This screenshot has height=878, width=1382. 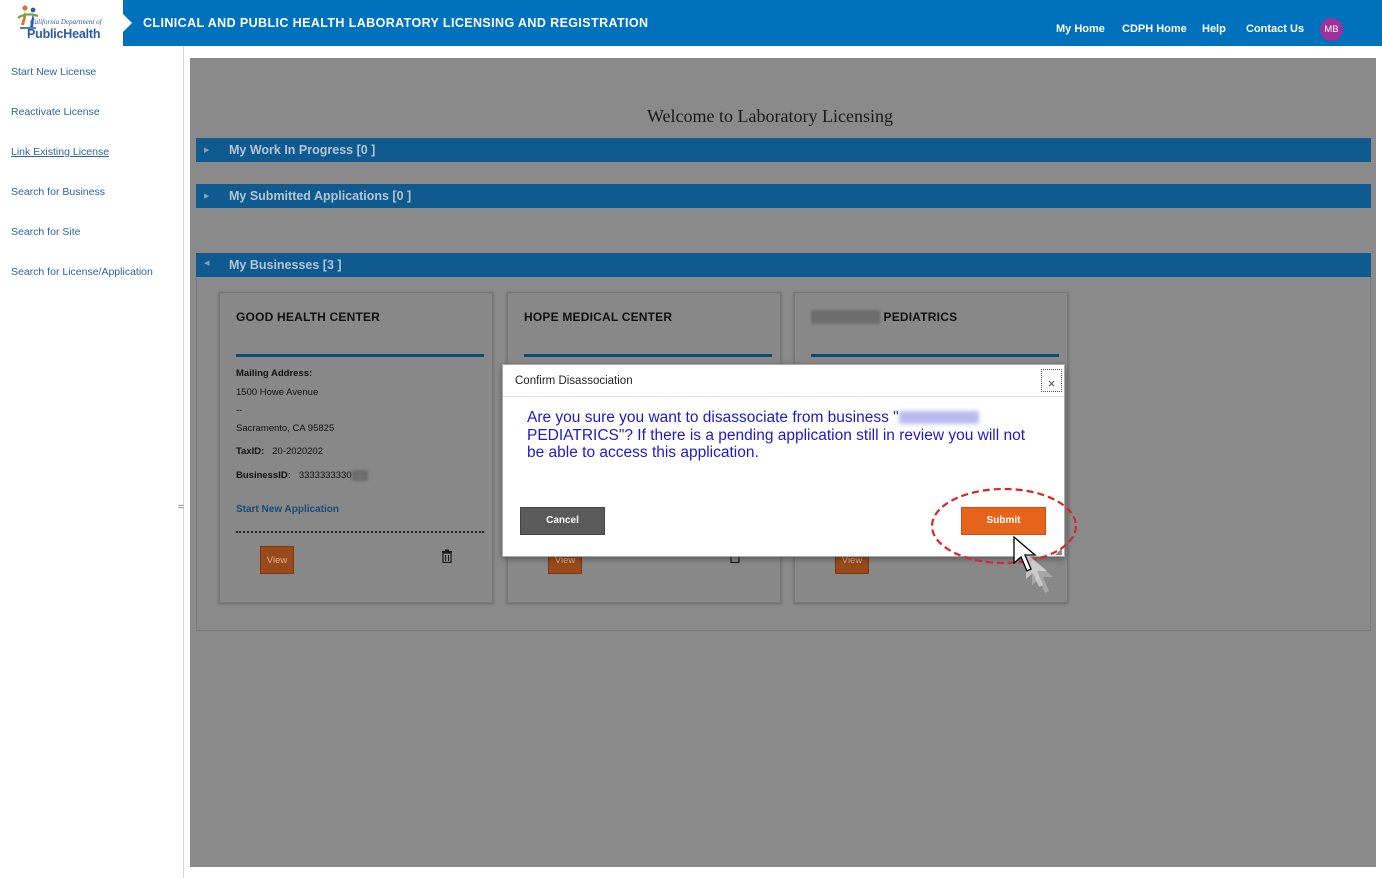 I want to click on mailing-address-label: Mailing Address:, so click(x=274, y=373).